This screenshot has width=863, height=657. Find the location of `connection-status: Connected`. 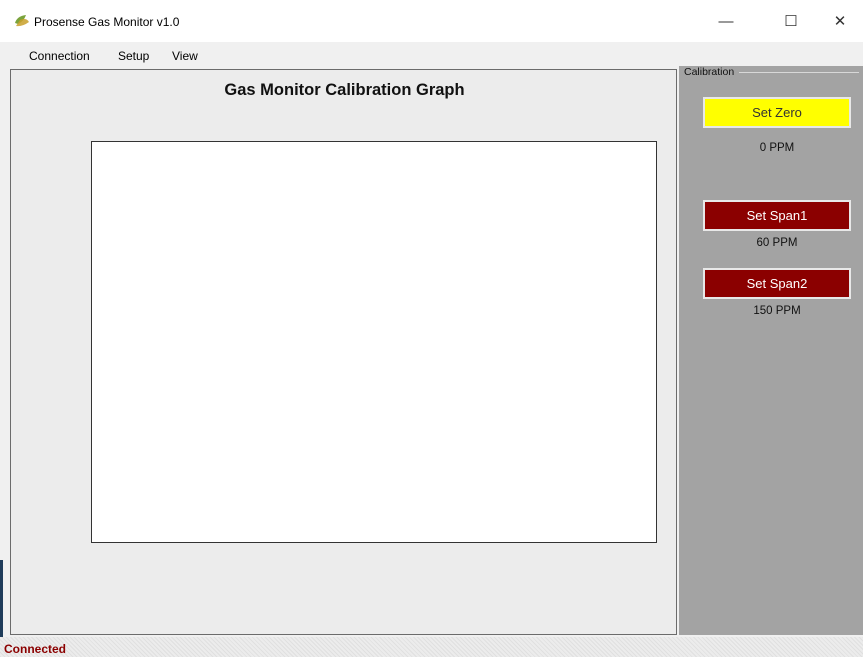

connection-status: Connected is located at coordinates (35, 649).